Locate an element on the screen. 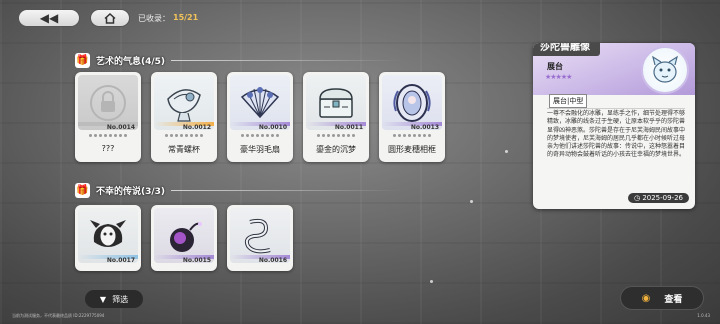  back-button: ◀◀ is located at coordinates (49, 18).